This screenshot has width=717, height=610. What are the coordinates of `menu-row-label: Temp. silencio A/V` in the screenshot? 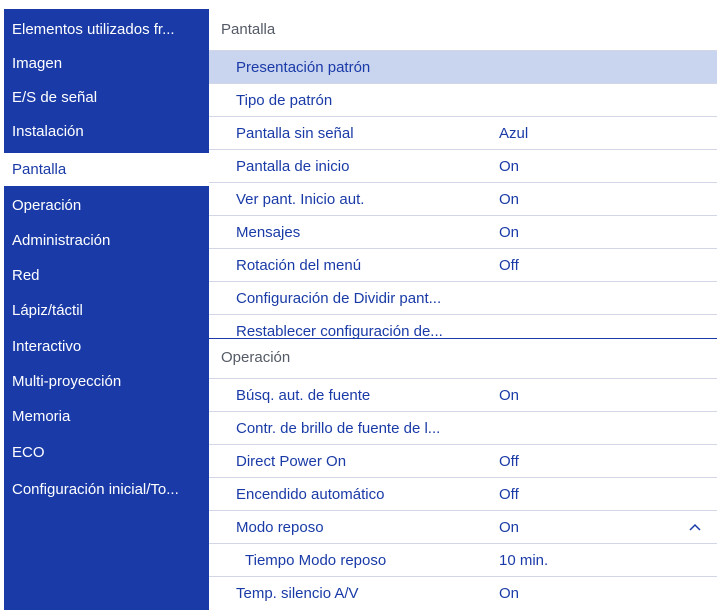 It's located at (297, 593).